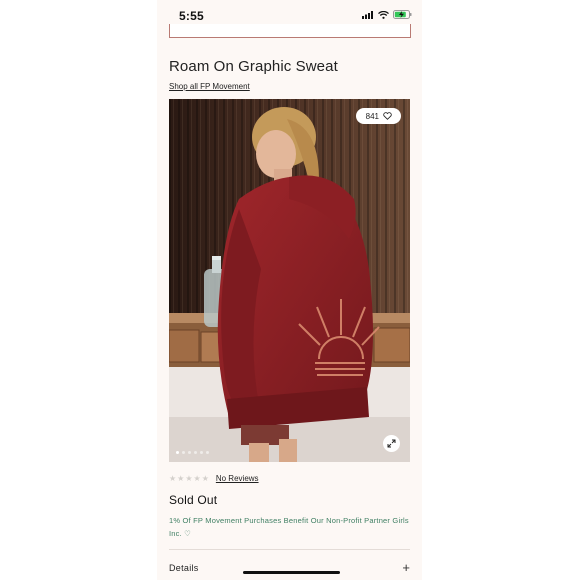  What do you see at coordinates (406, 567) in the screenshot?
I see `plus-icon: +` at bounding box center [406, 567].